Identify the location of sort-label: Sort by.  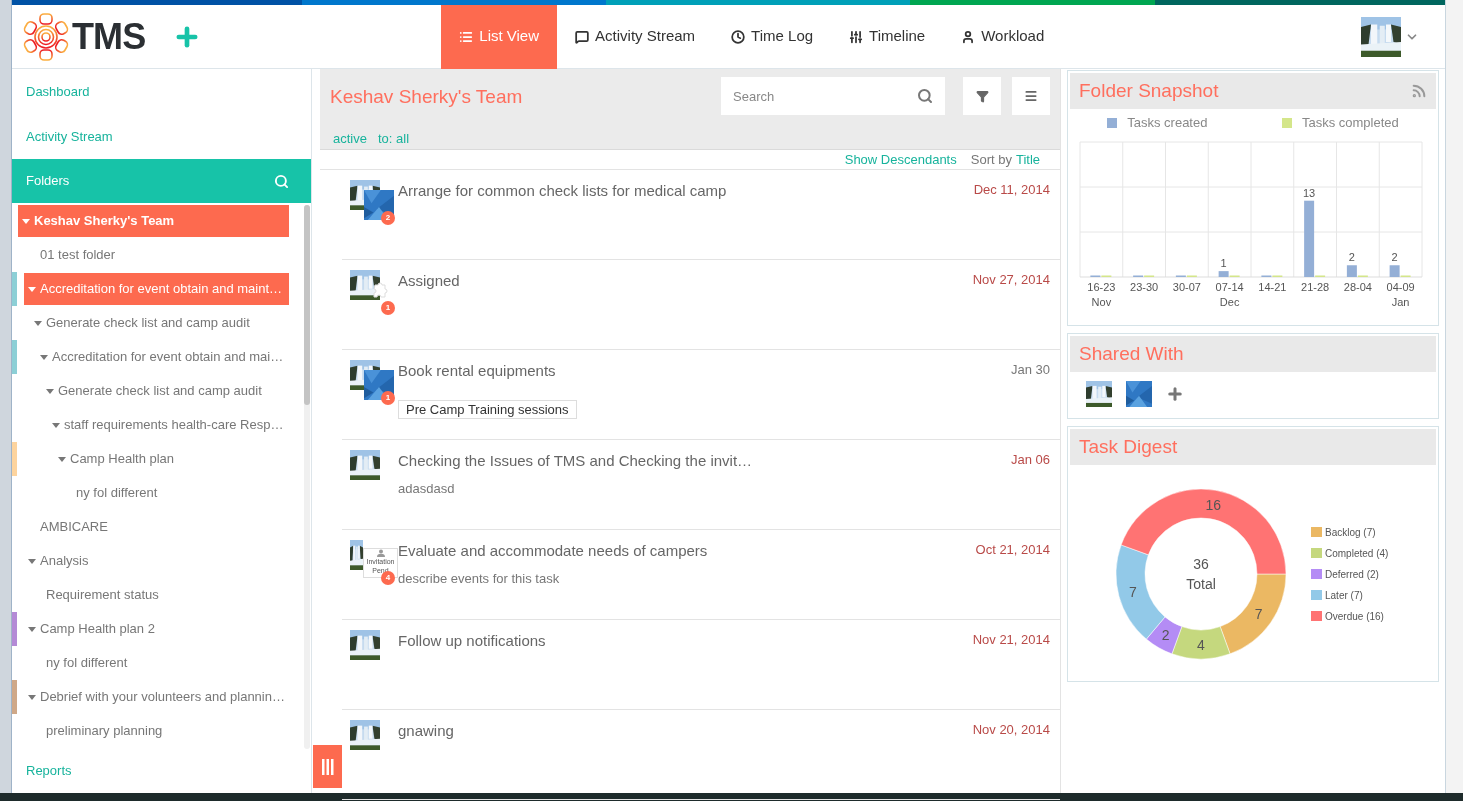
(991, 159).